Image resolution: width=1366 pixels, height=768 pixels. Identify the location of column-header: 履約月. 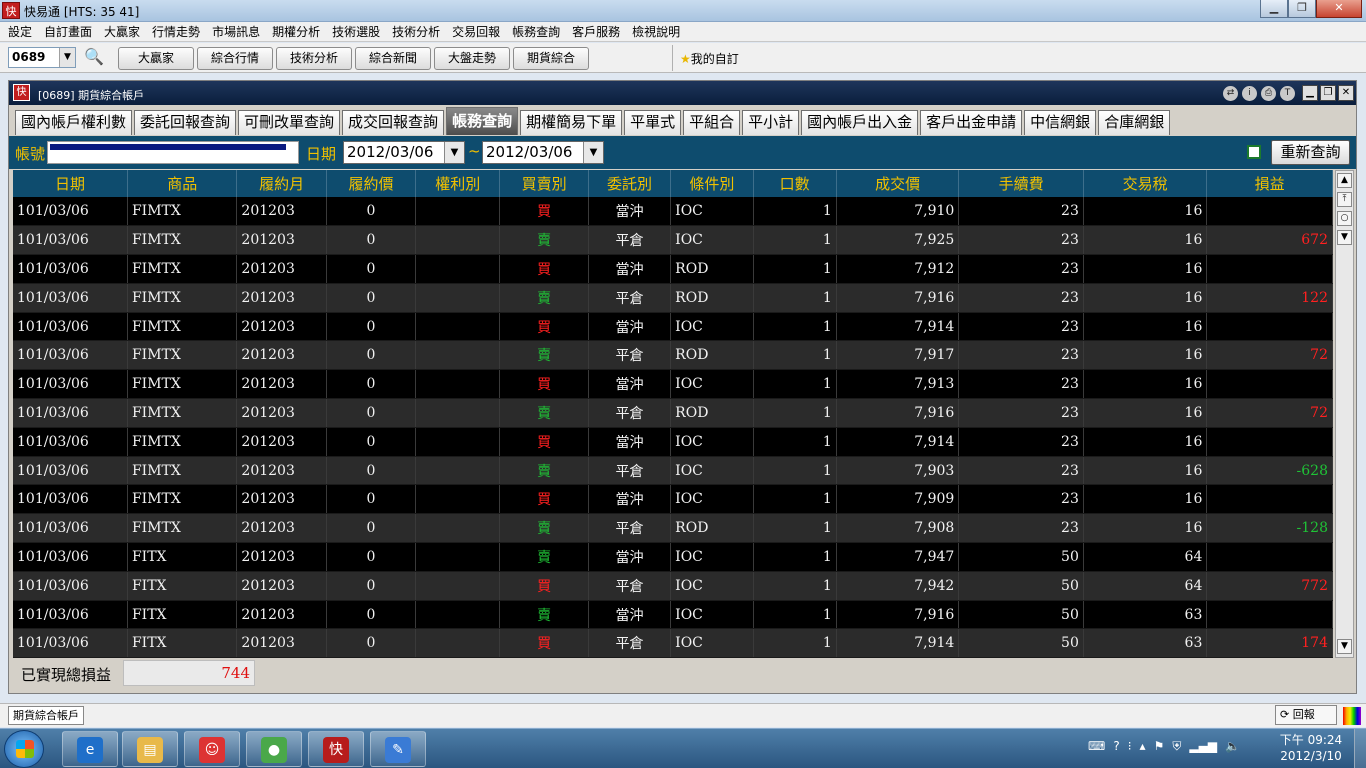
(281, 183).